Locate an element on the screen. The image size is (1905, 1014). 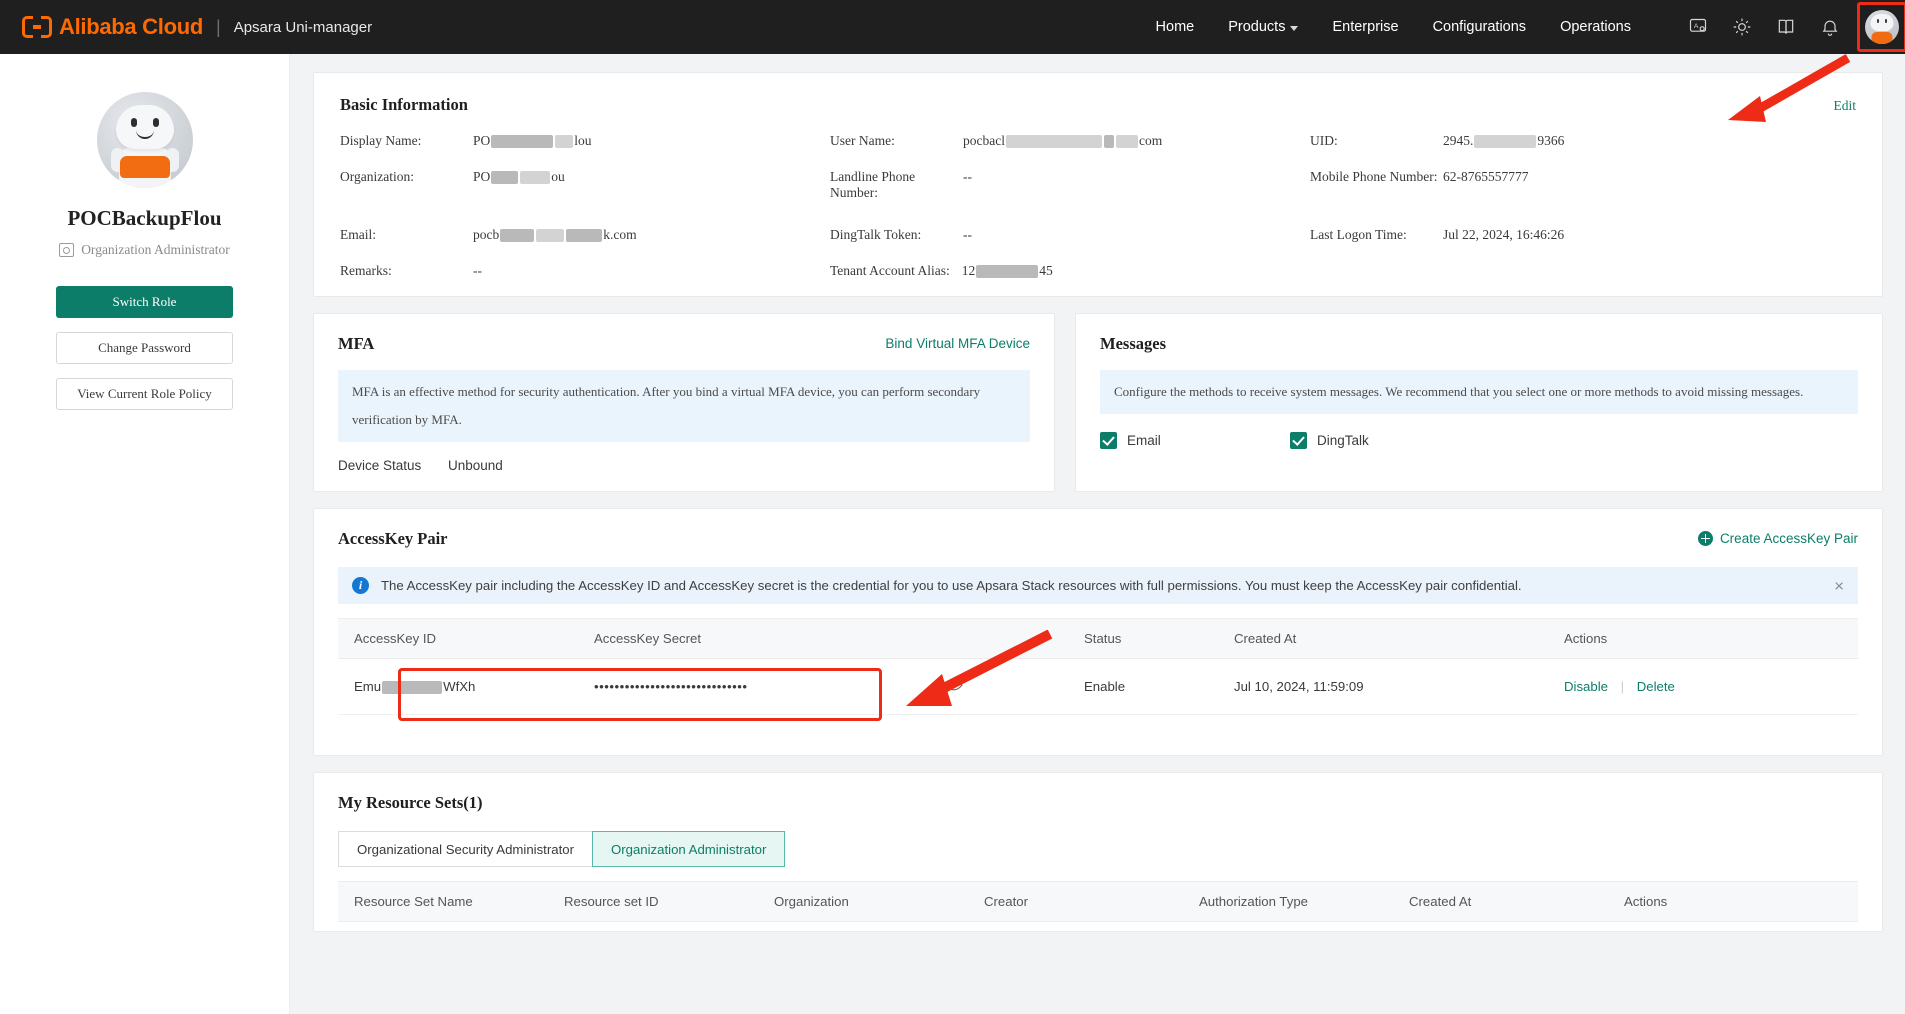
info-label: Remarks: is located at coordinates (366, 270).